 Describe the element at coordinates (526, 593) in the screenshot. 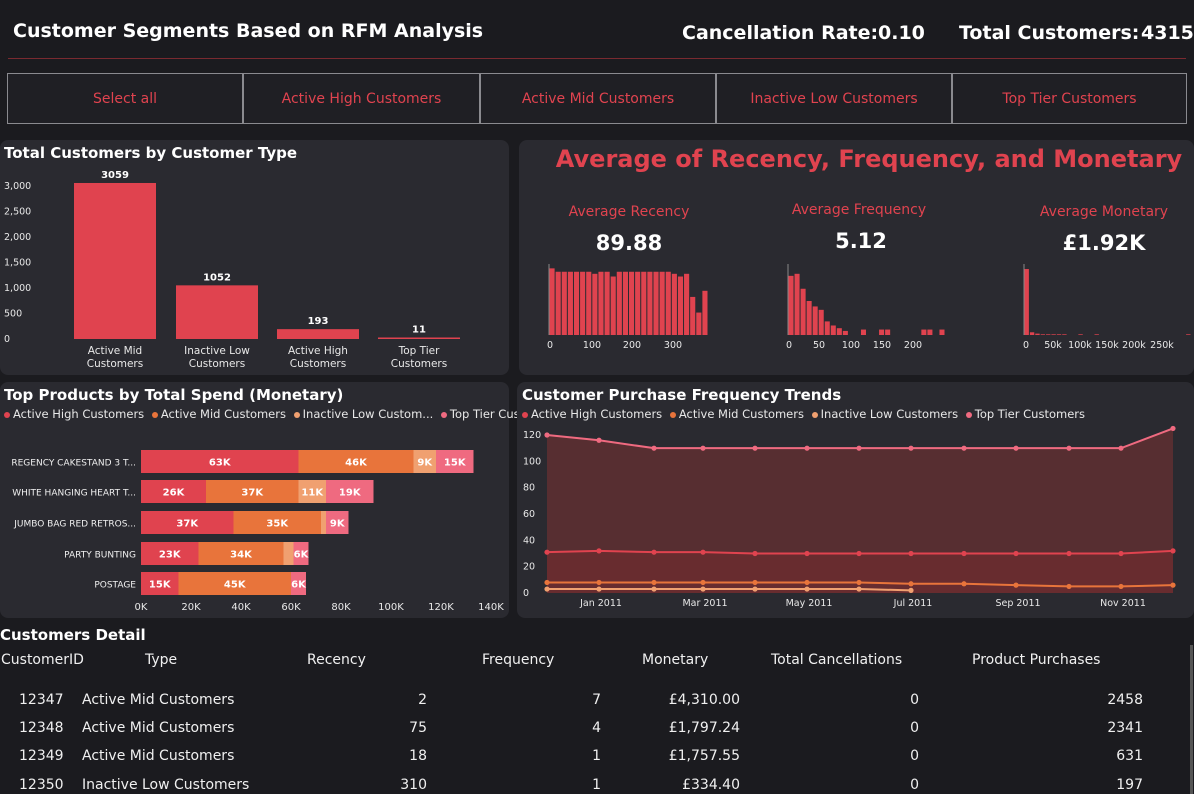

I see `y-tick-label: 0` at that location.